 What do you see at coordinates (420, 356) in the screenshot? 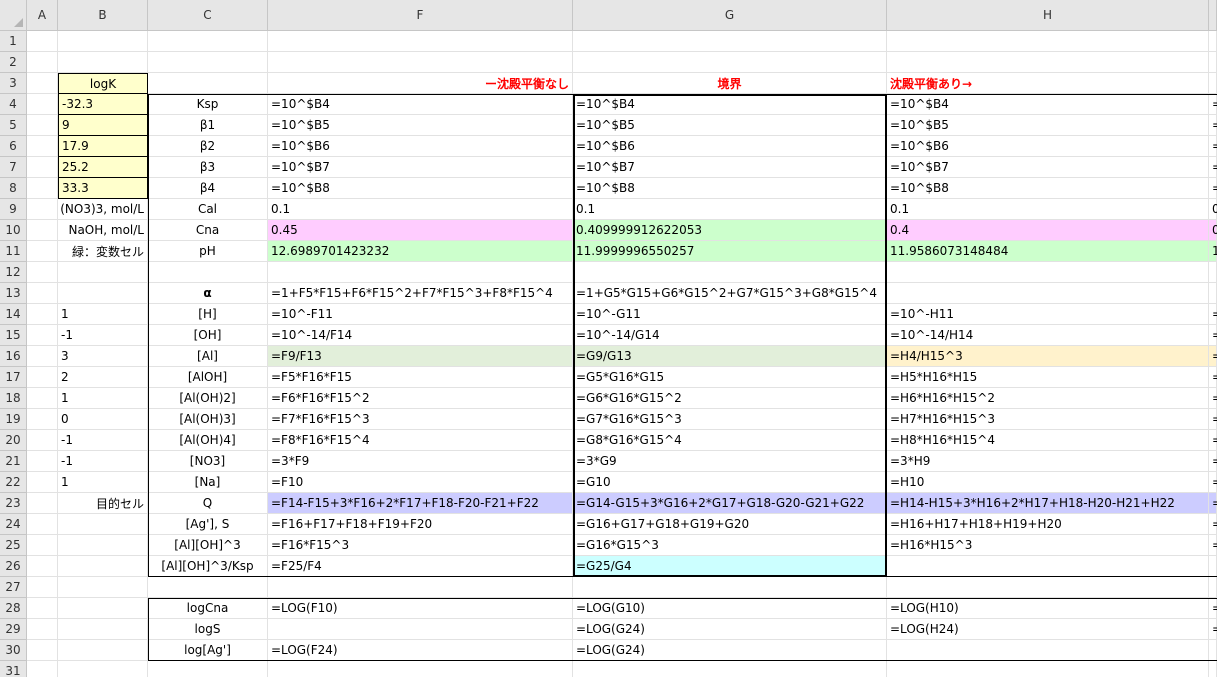
I see `cell-f16: =F9/F13` at bounding box center [420, 356].